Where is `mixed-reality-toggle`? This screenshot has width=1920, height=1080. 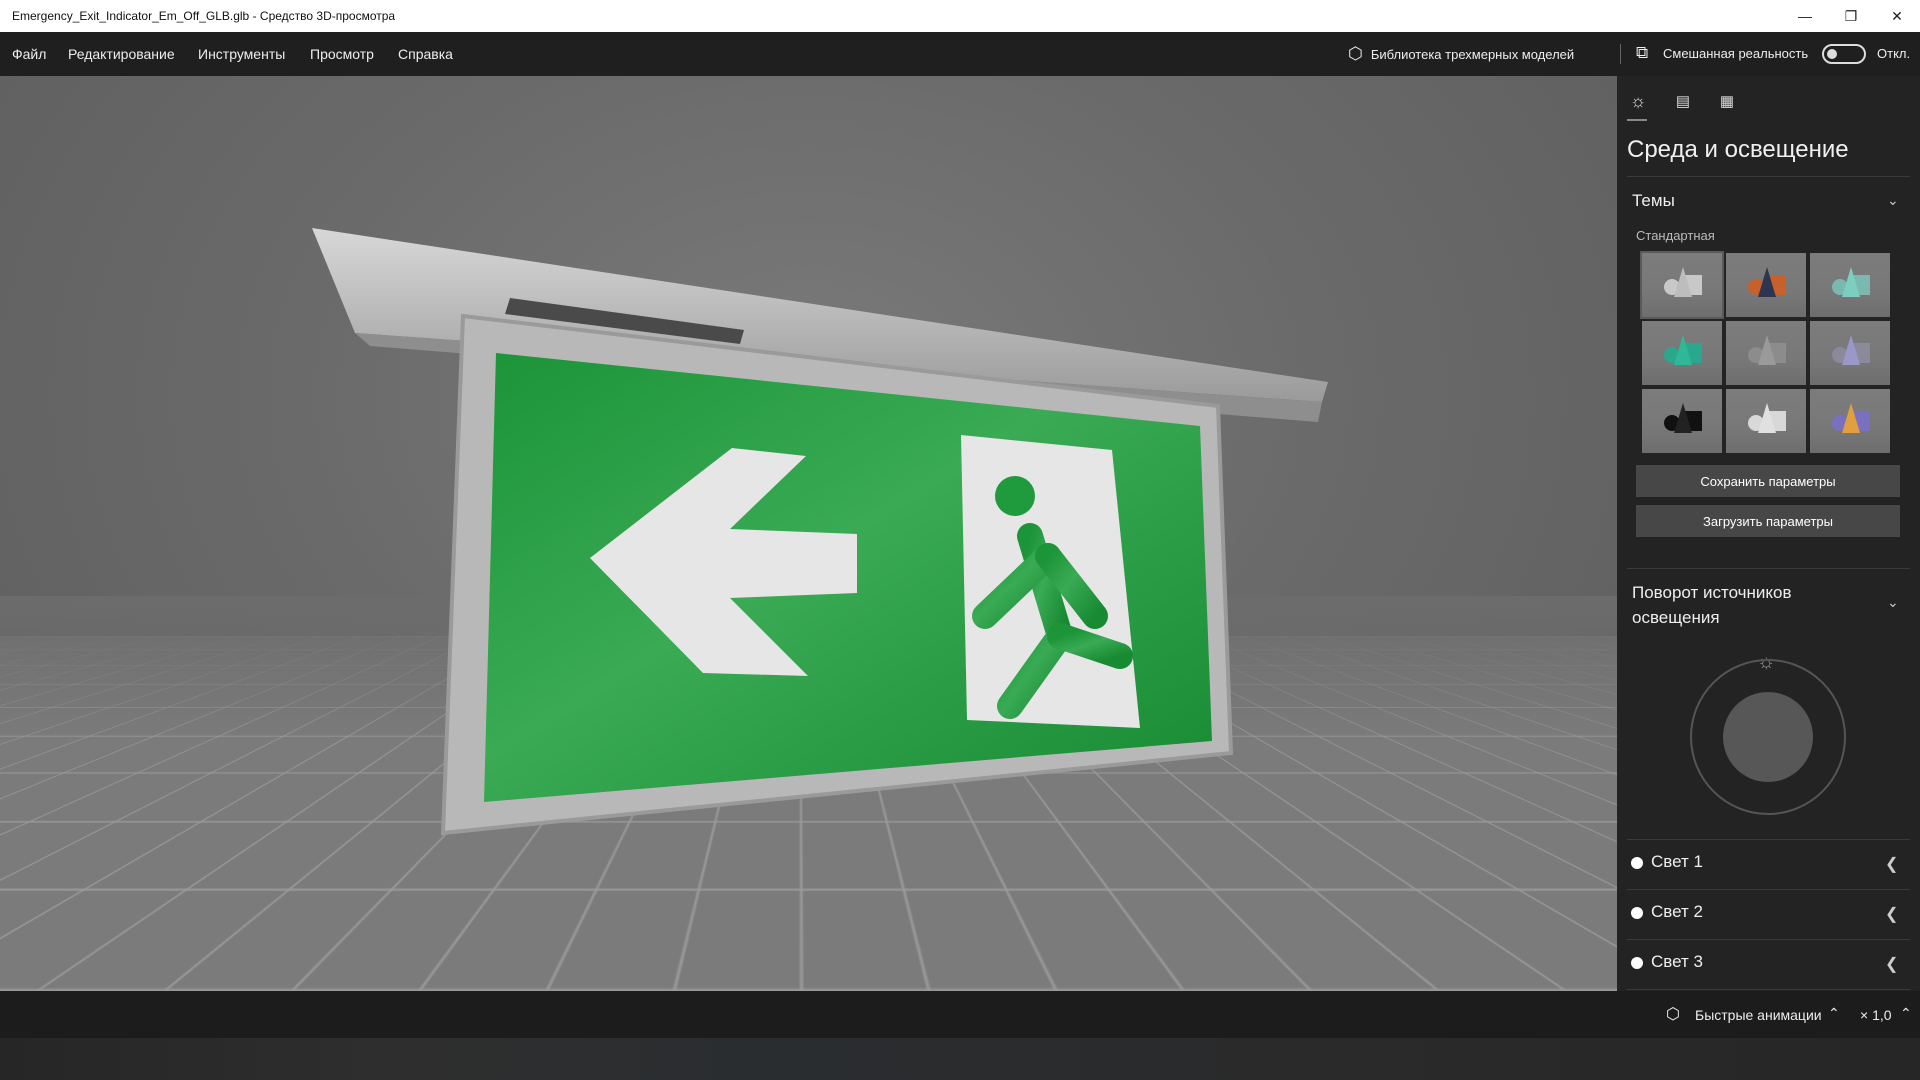
mixed-reality-toggle is located at coordinates (1844, 54).